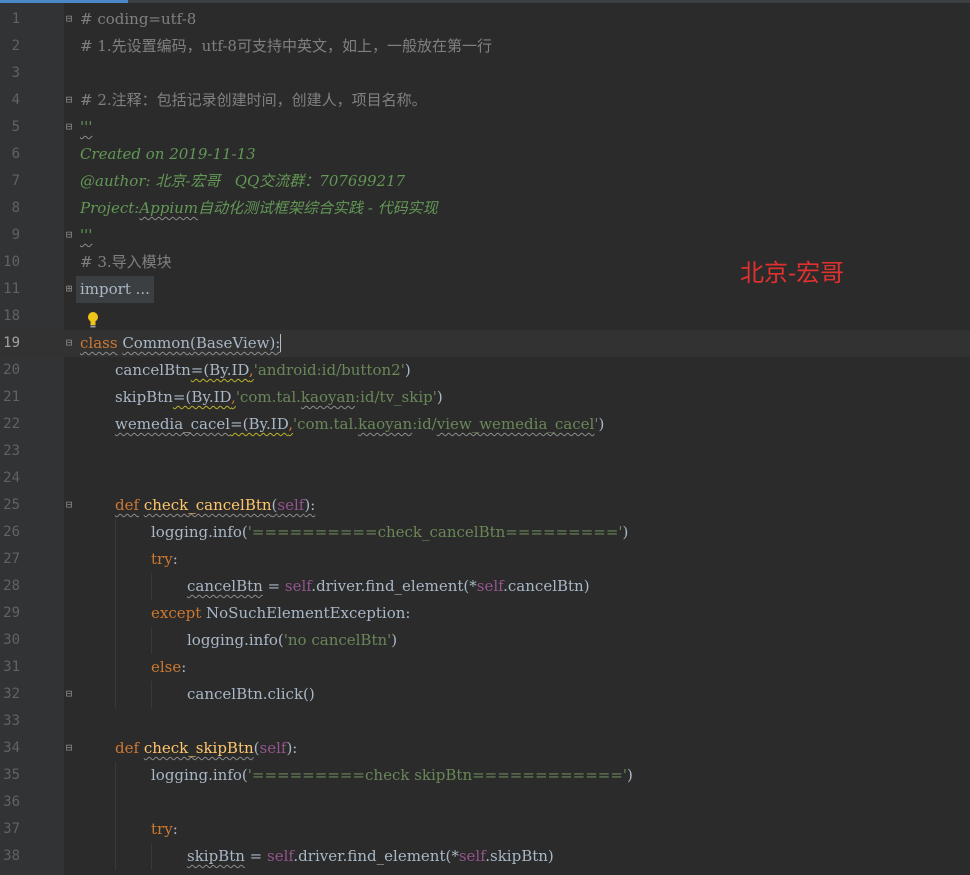 This screenshot has height=875, width=970. What do you see at coordinates (485, 343) in the screenshot?
I see `code-line-current: 19 ⊟ class Common(BaseView):` at bounding box center [485, 343].